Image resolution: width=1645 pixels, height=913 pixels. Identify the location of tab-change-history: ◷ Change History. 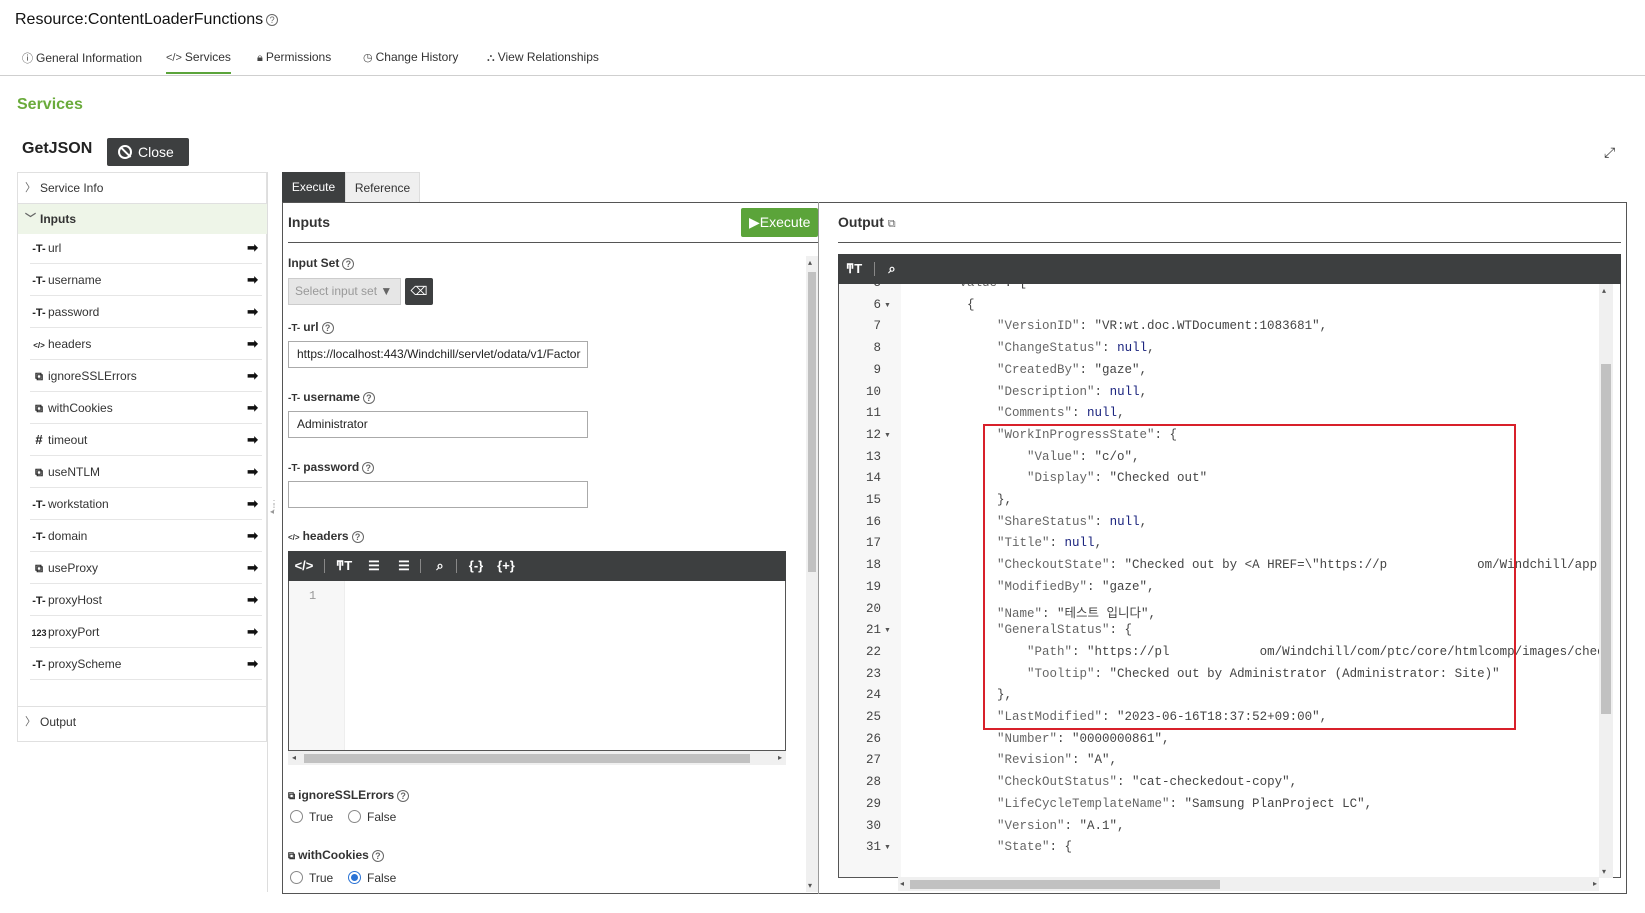
(410, 61).